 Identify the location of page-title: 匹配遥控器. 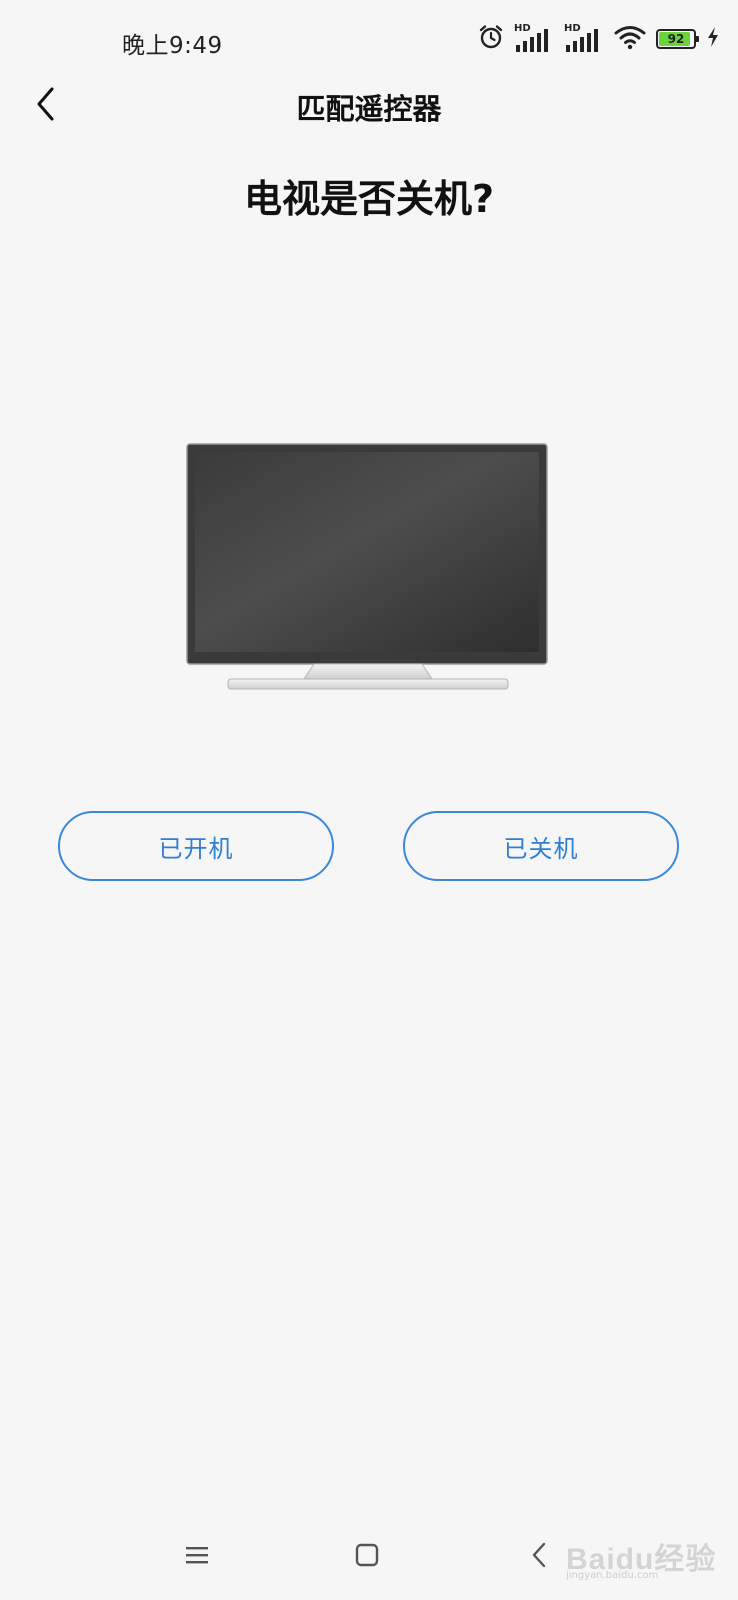
(369, 109).